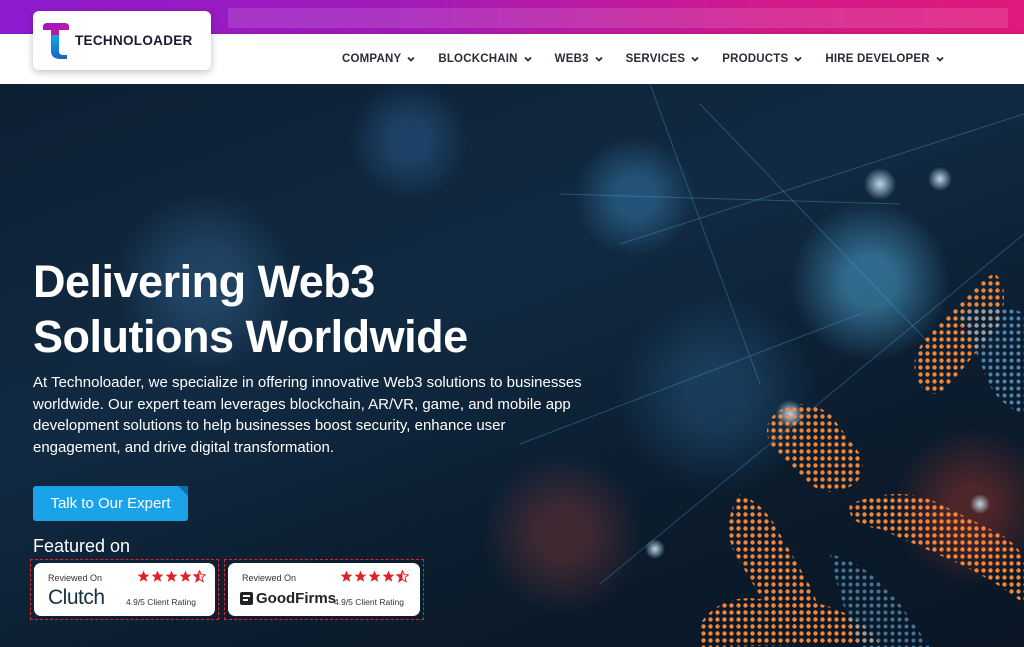  Describe the element at coordinates (655, 59) in the screenshot. I see `nav-item-label: SERVICES` at that location.